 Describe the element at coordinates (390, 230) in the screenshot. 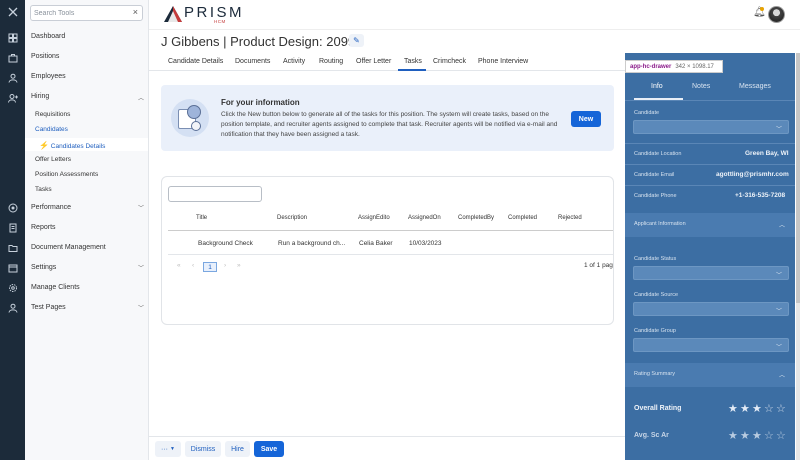

I see `table-header-divider` at that location.